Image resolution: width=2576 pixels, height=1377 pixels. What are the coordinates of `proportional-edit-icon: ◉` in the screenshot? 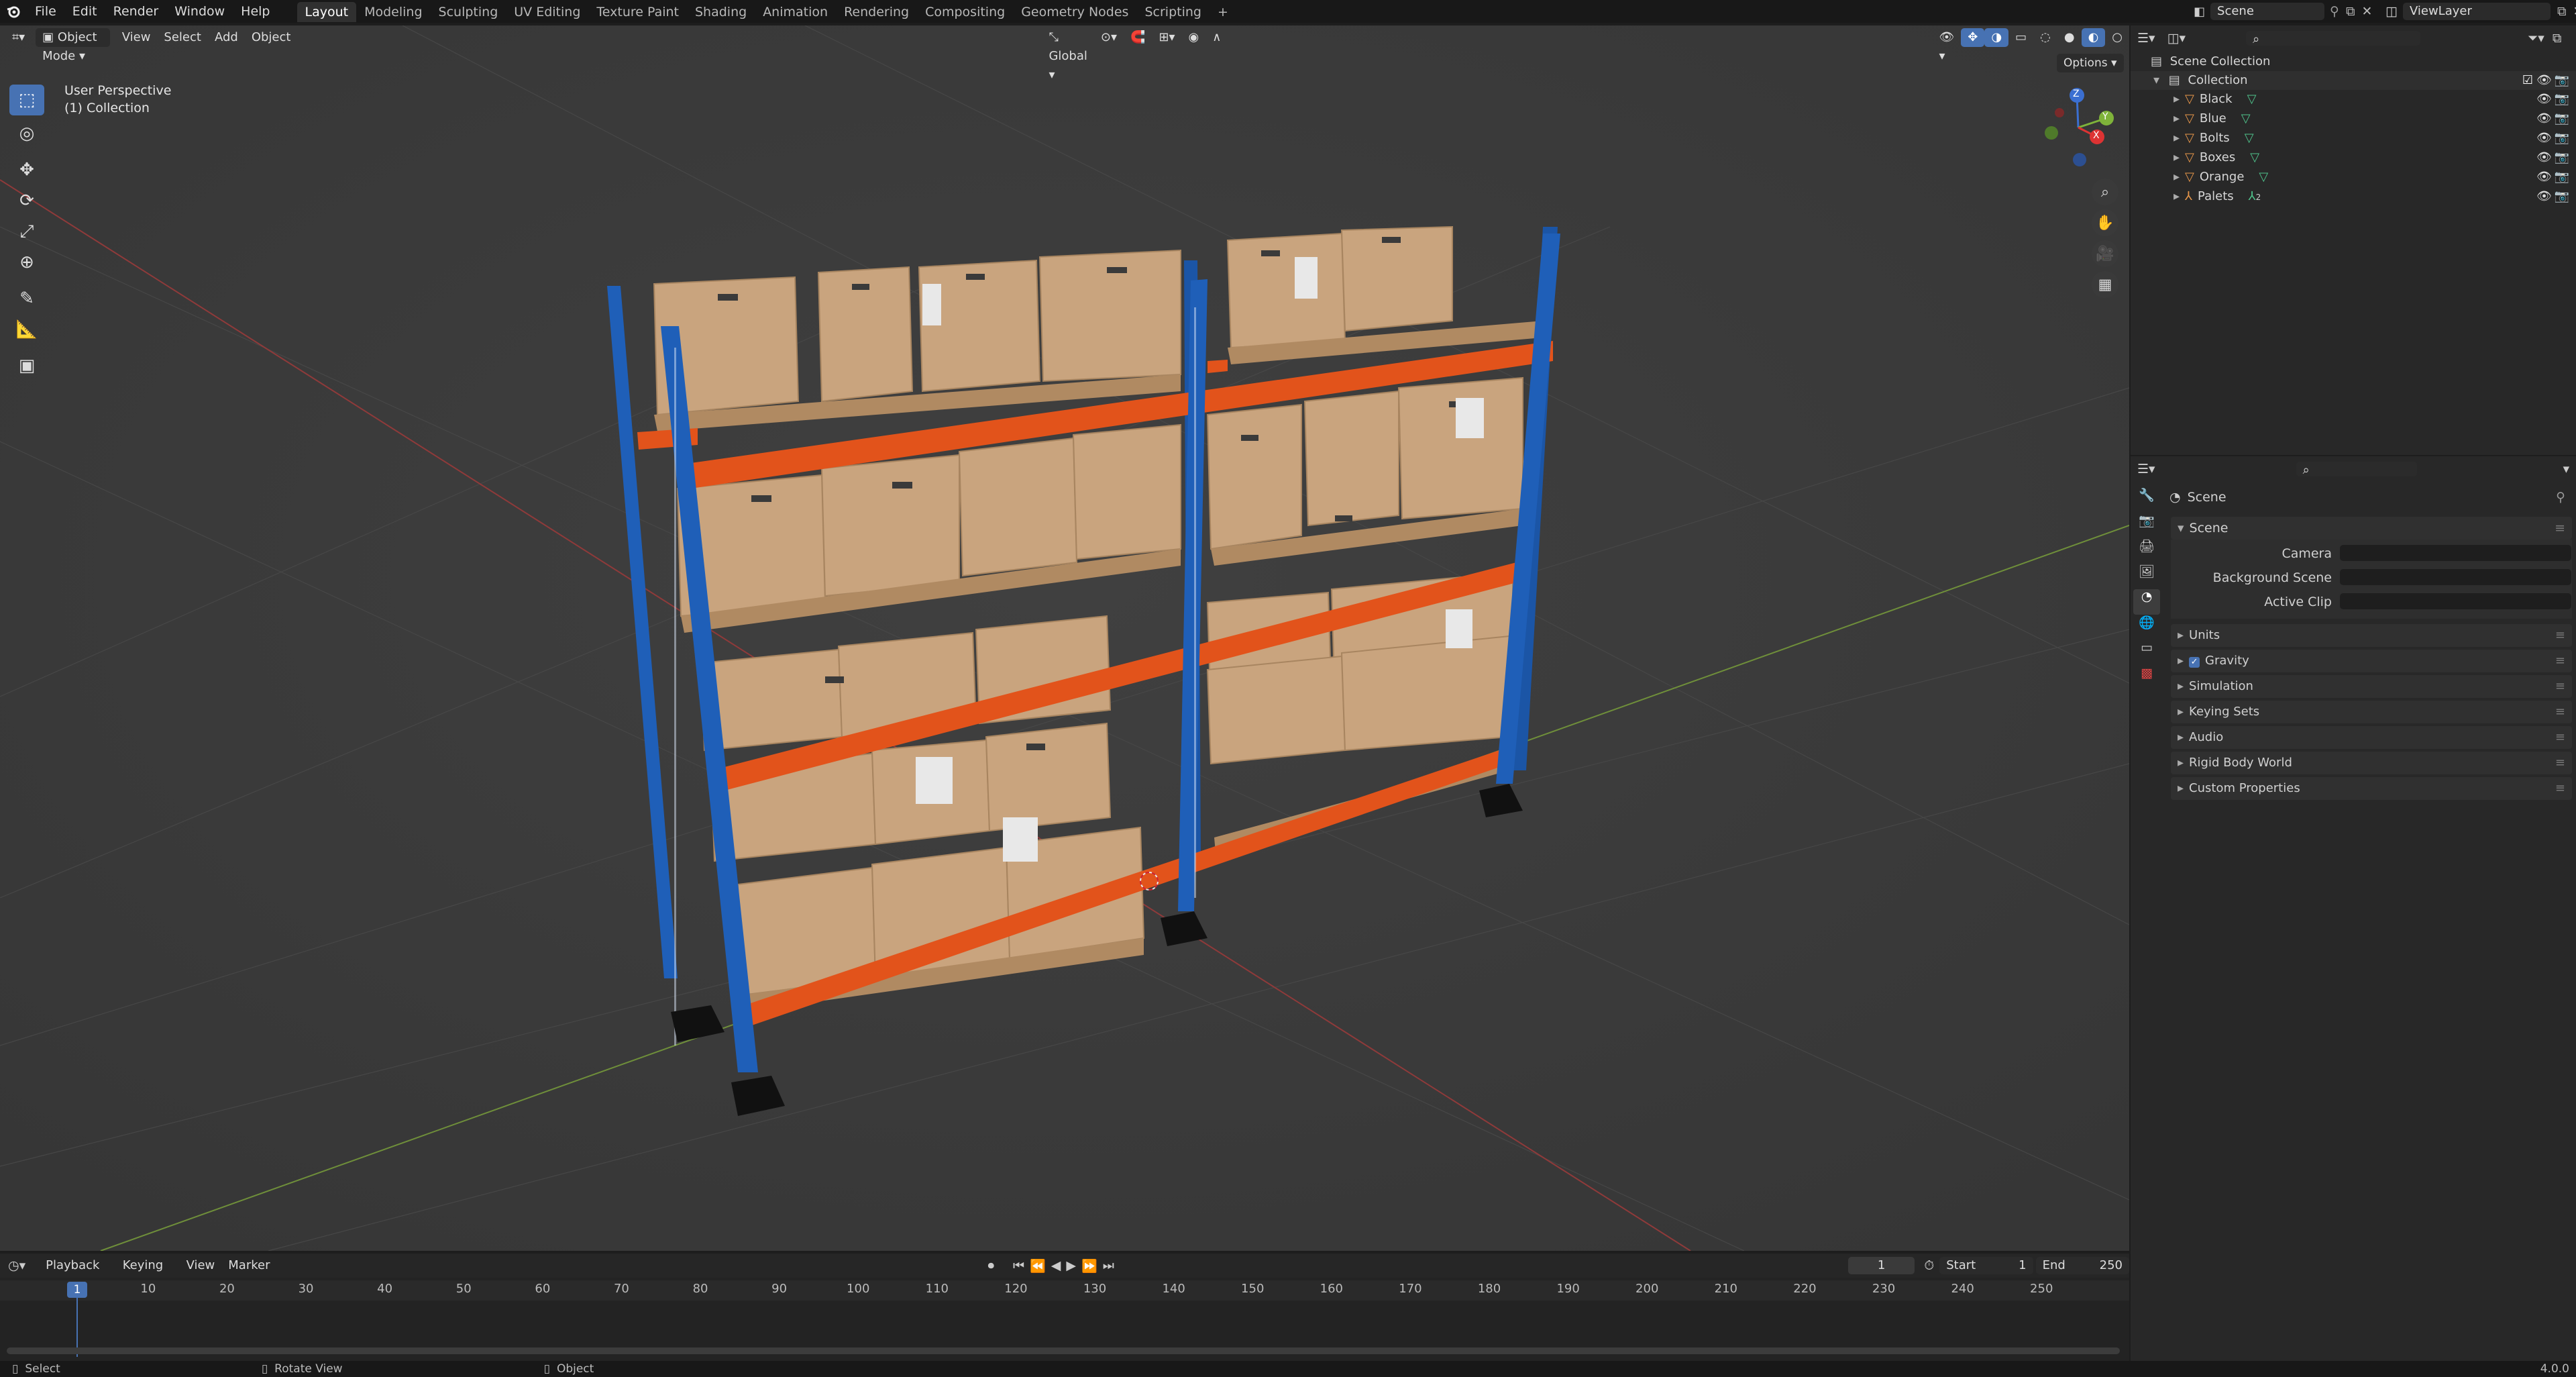 It's located at (1194, 37).